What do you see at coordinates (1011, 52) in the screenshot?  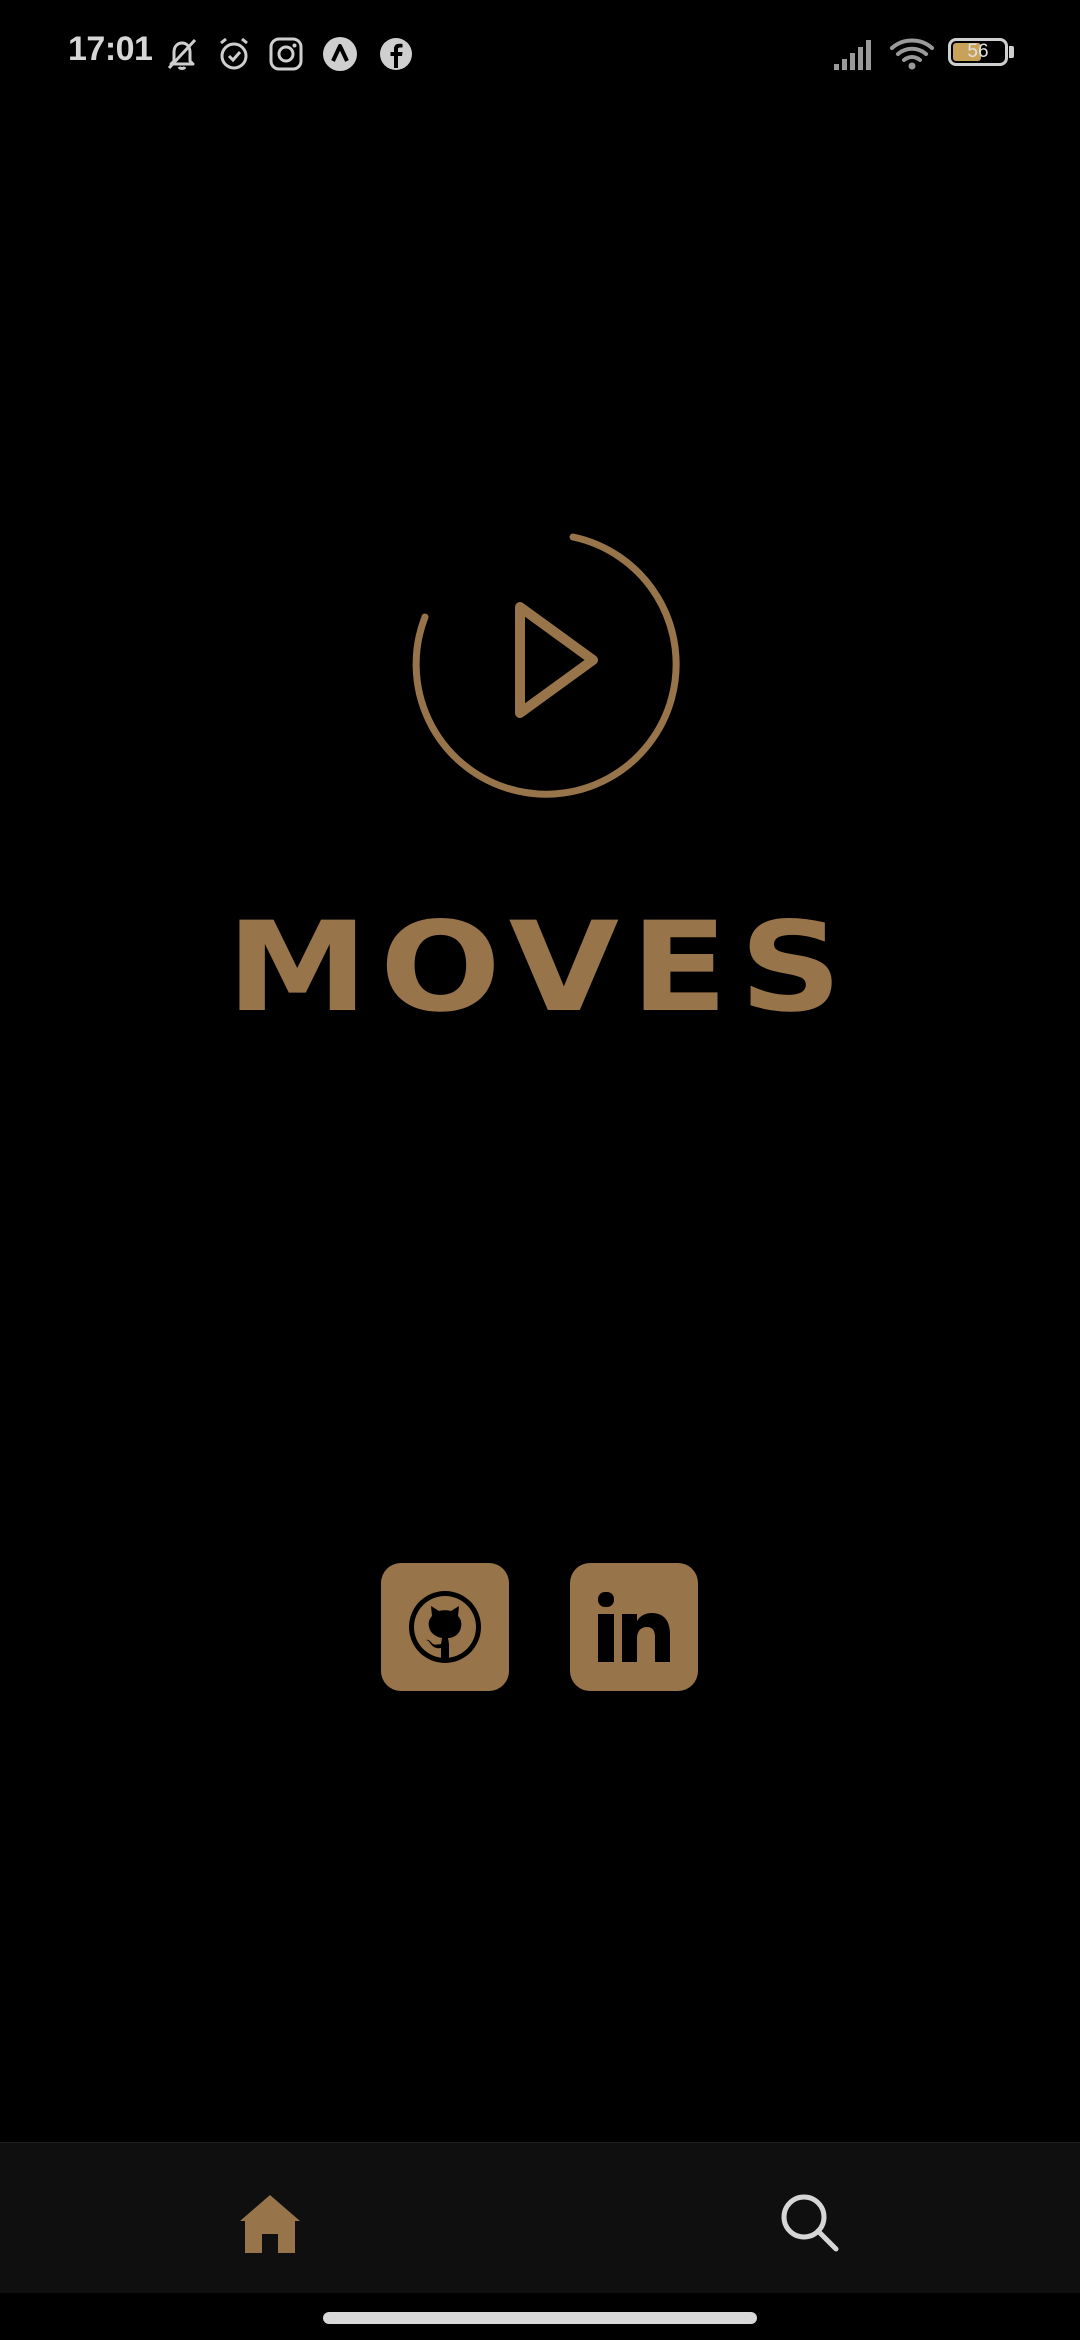 I see `battery-nub` at bounding box center [1011, 52].